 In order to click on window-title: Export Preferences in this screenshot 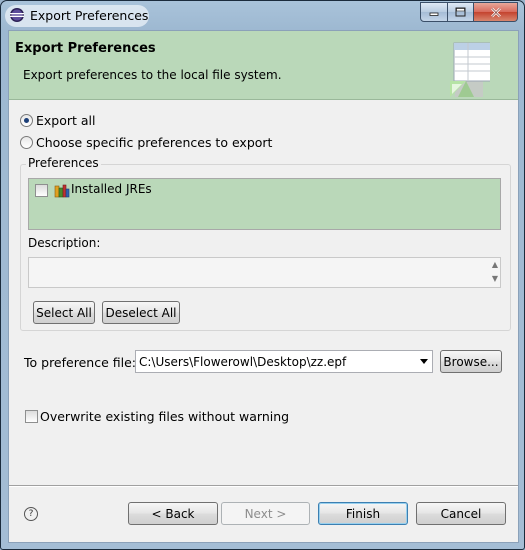, I will do `click(89, 15)`.